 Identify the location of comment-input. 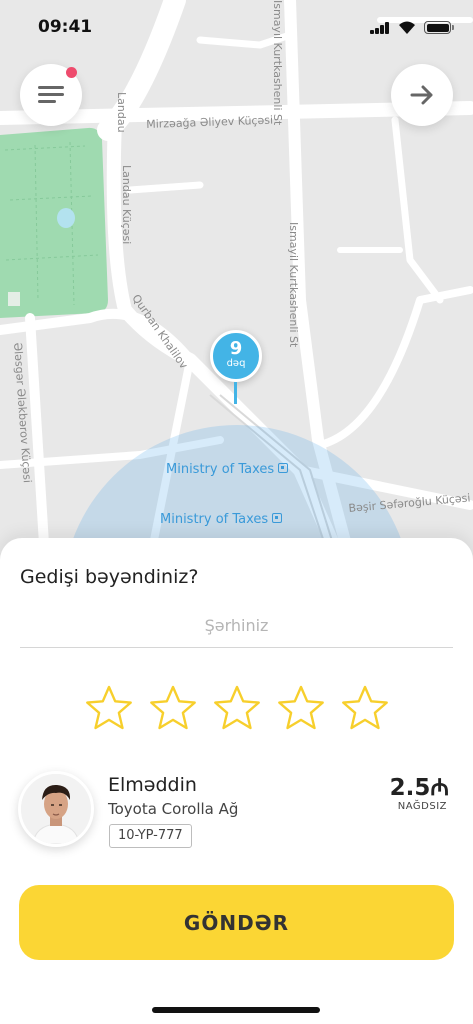
(236, 626).